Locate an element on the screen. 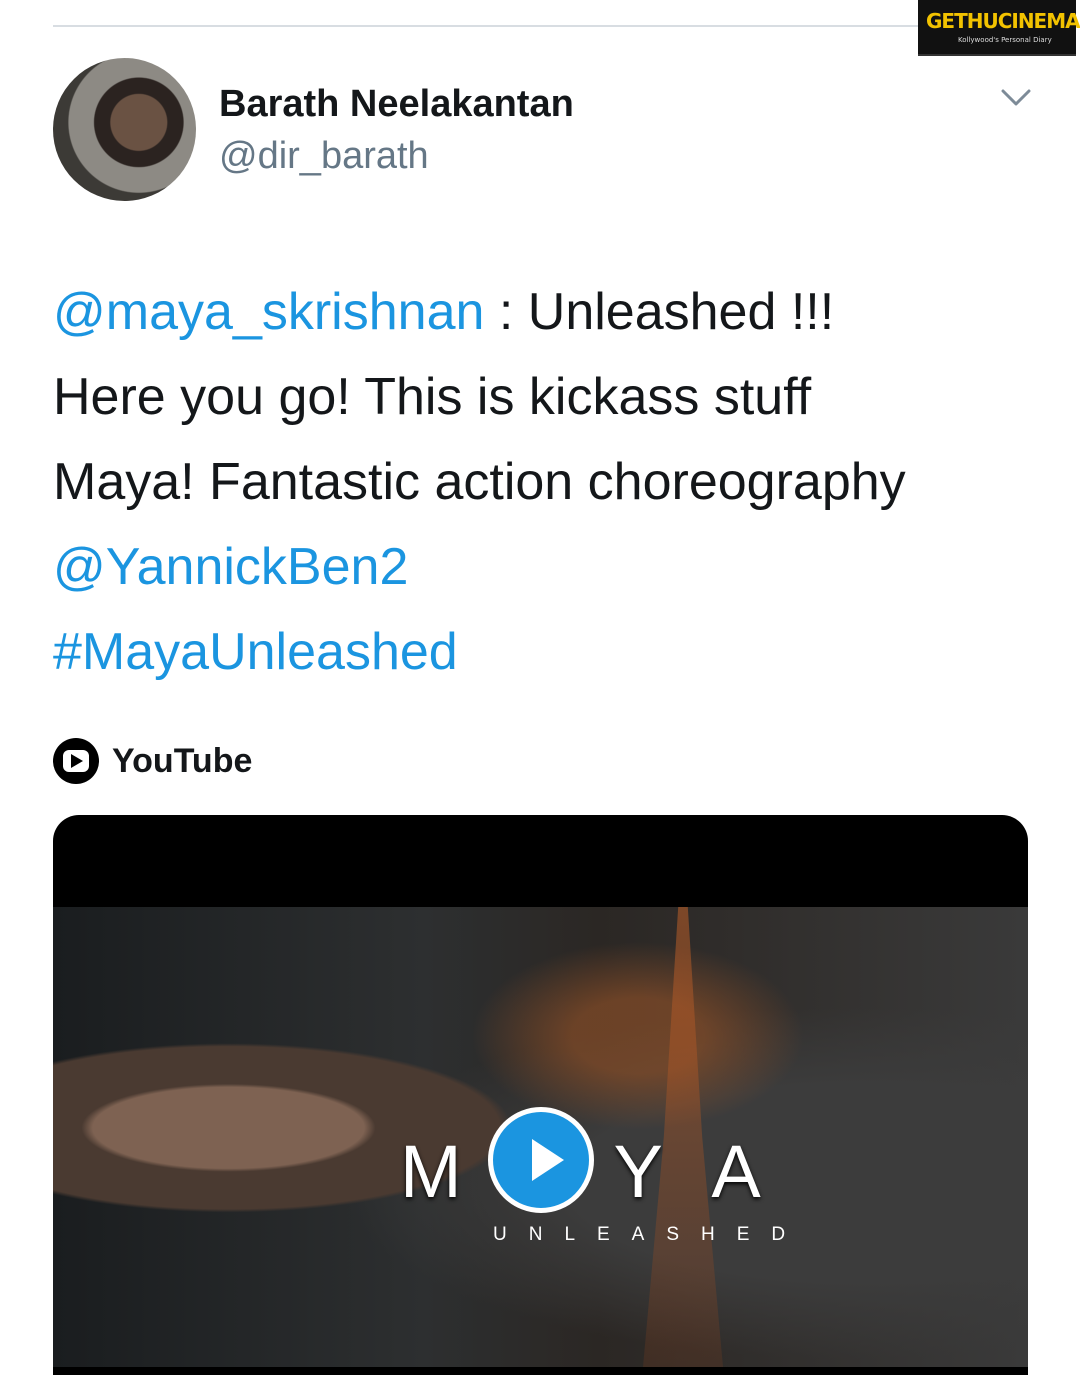 This screenshot has height=1375, width=1080. top-divider is located at coordinates (540, 26).